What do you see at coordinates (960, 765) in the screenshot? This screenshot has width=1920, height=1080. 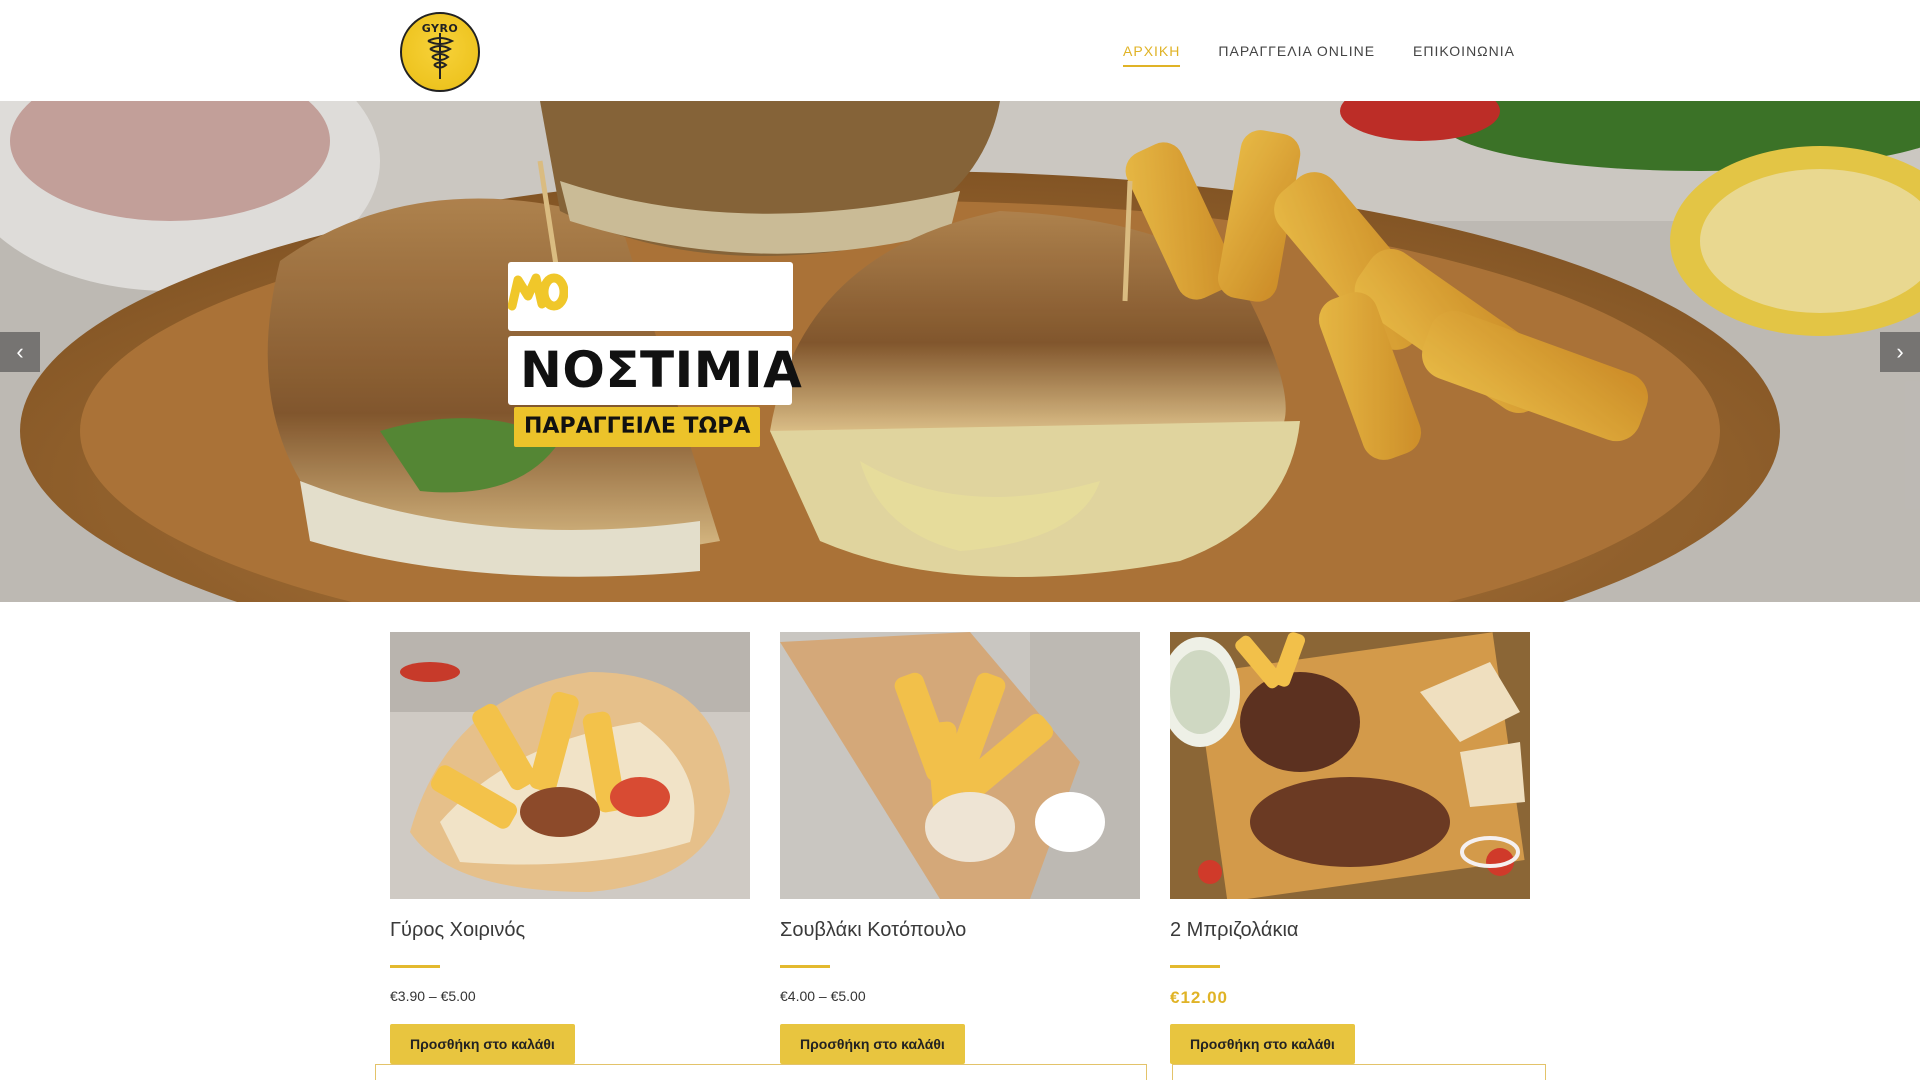 I see `product-image-souvlaki` at bounding box center [960, 765].